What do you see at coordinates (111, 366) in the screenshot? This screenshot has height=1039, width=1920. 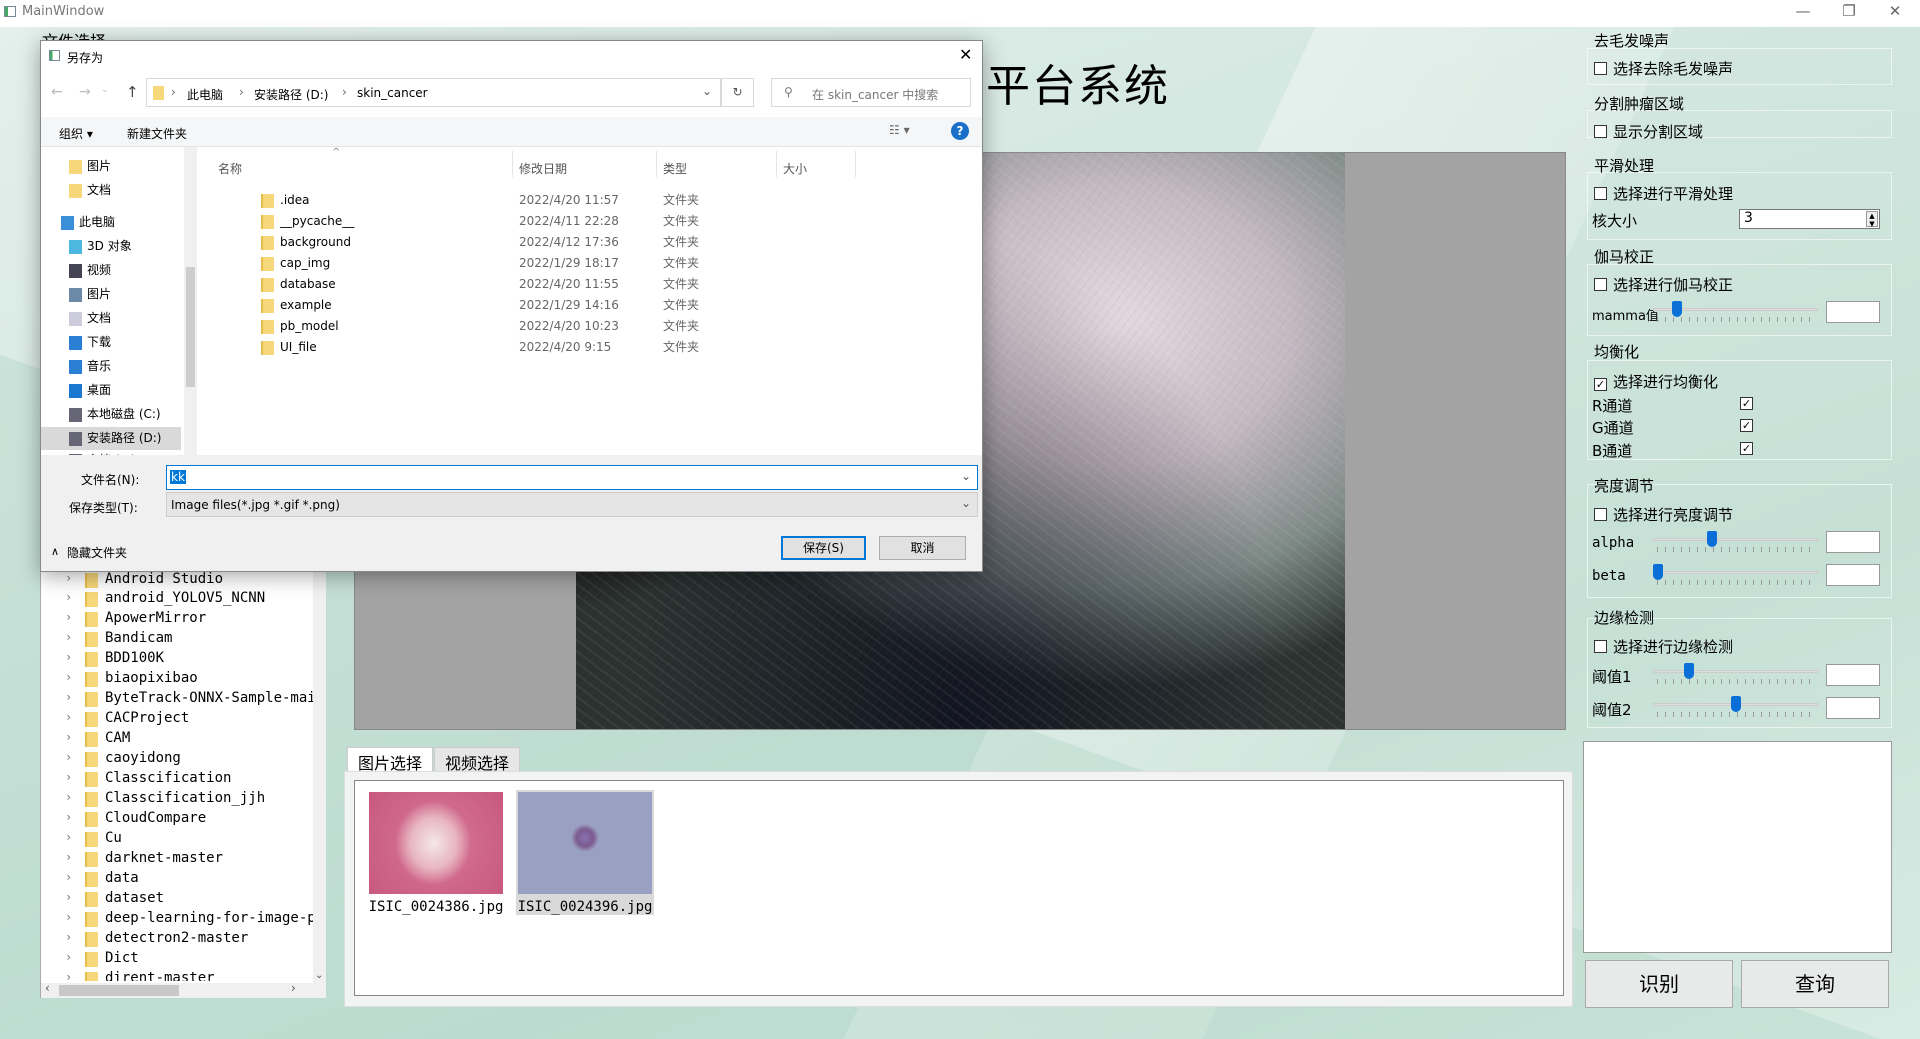 I see `nav-item: 音乐` at bounding box center [111, 366].